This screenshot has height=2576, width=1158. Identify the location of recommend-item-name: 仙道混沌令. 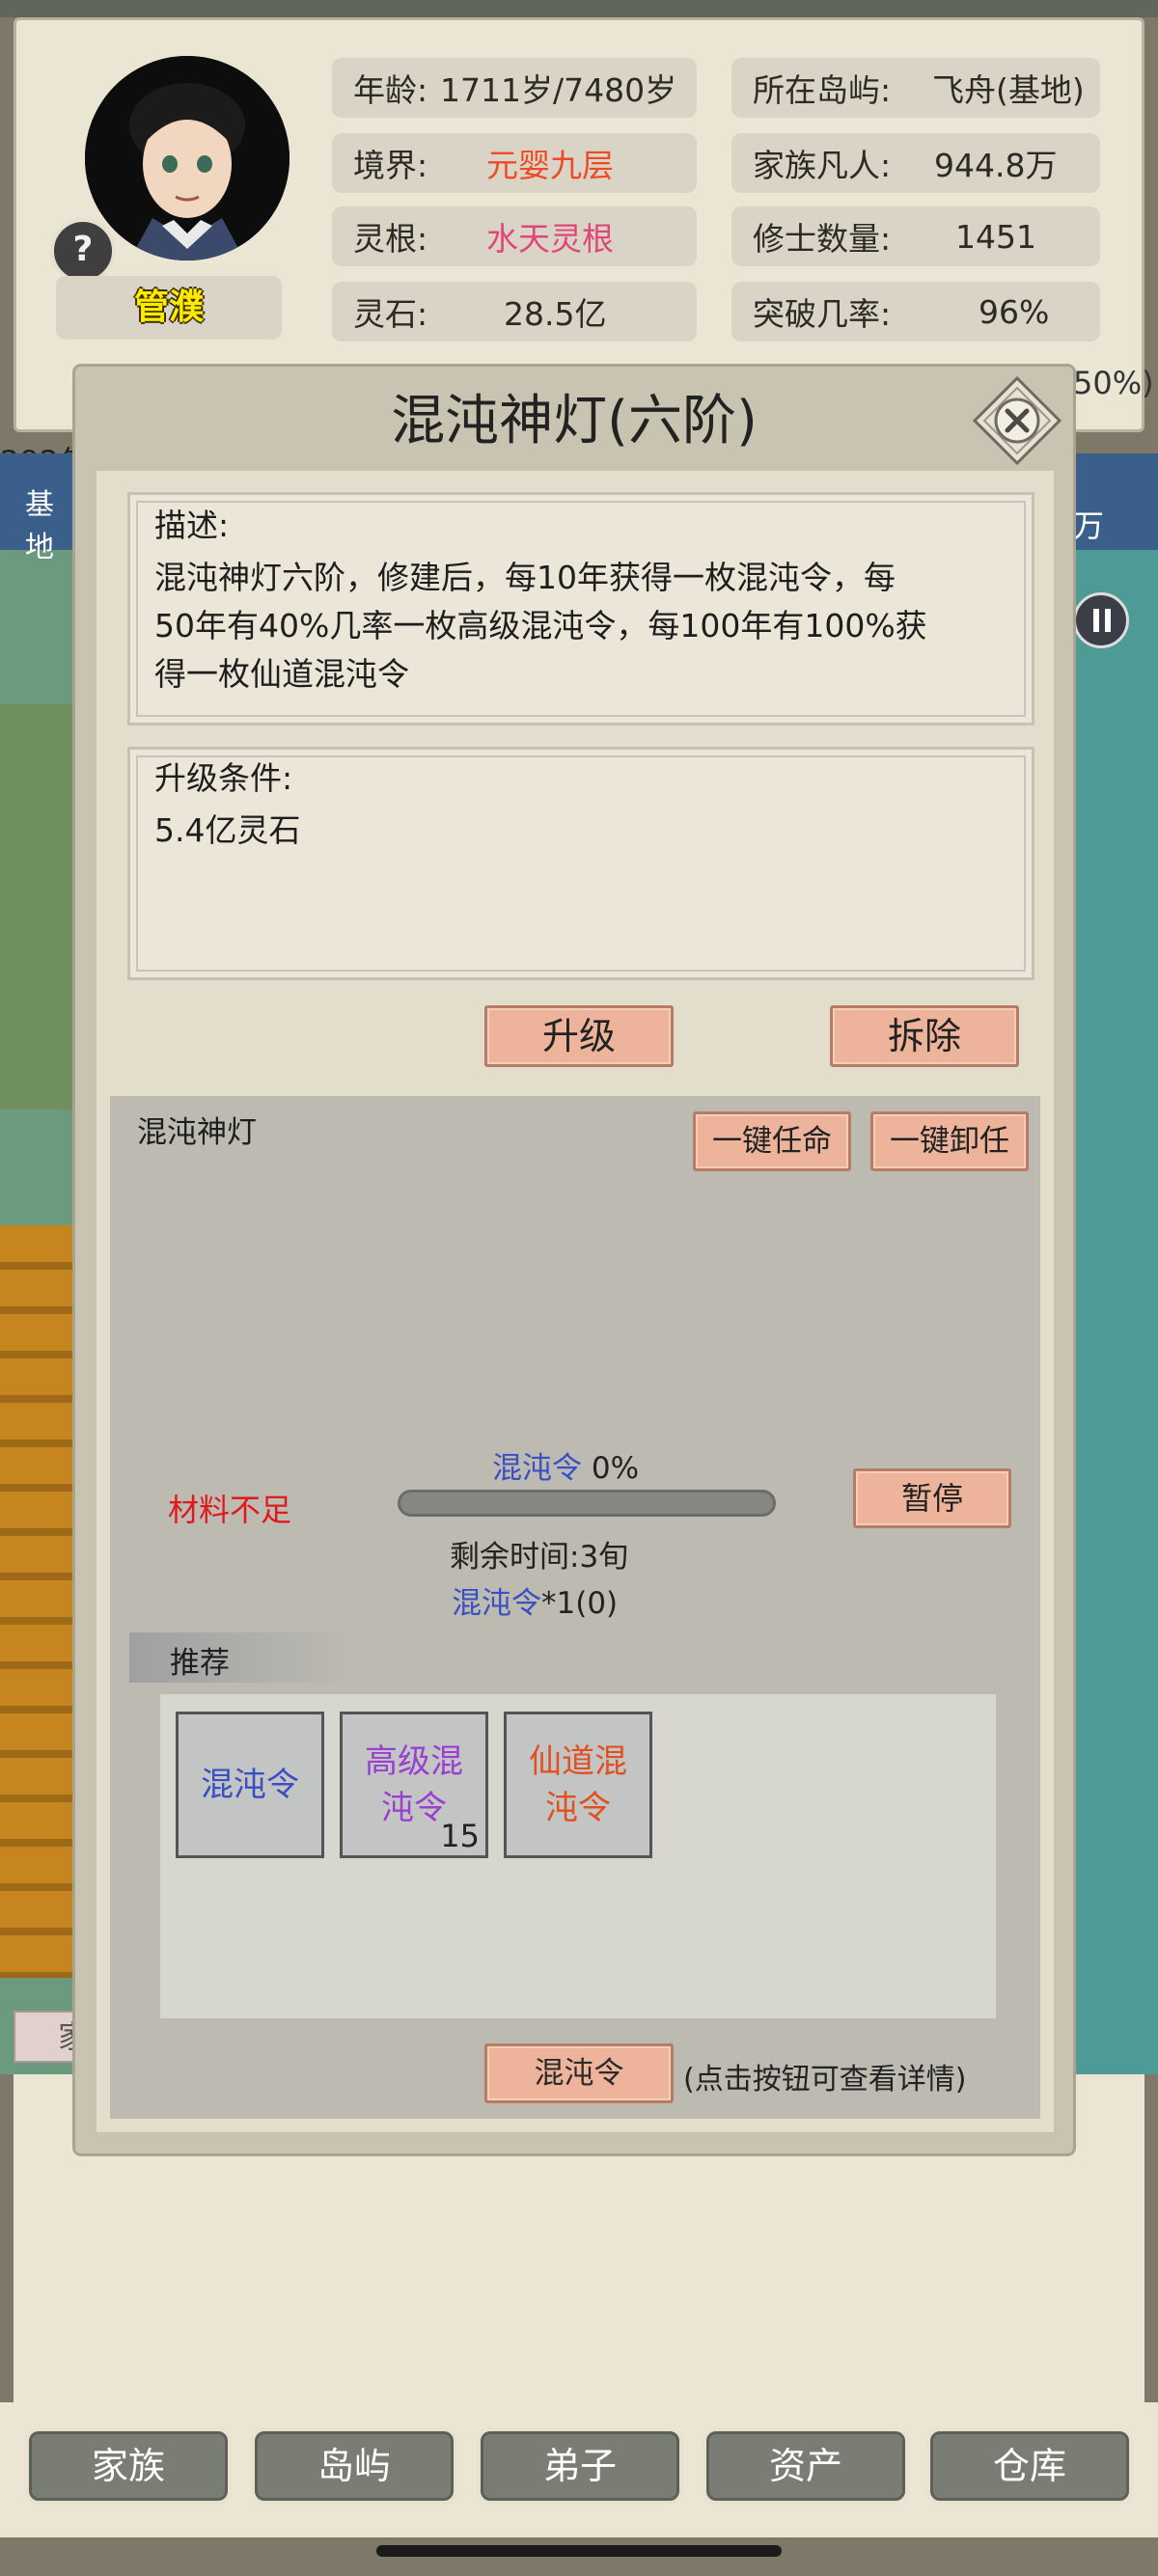
(578, 1785).